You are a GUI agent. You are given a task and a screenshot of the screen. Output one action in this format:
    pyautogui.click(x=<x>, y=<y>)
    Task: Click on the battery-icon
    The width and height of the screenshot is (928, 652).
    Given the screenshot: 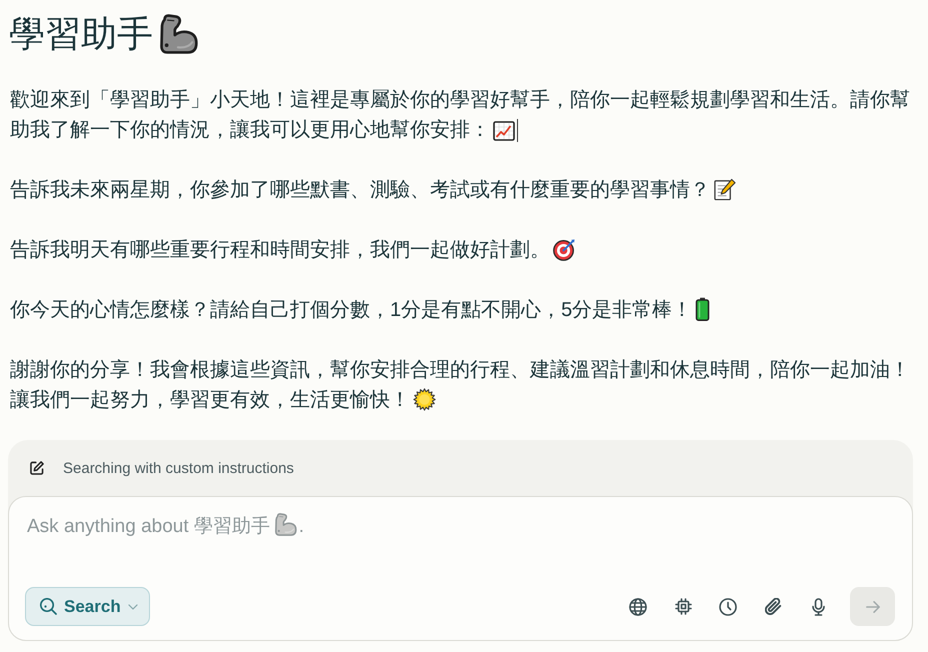 What is the action you would take?
    pyautogui.click(x=702, y=309)
    